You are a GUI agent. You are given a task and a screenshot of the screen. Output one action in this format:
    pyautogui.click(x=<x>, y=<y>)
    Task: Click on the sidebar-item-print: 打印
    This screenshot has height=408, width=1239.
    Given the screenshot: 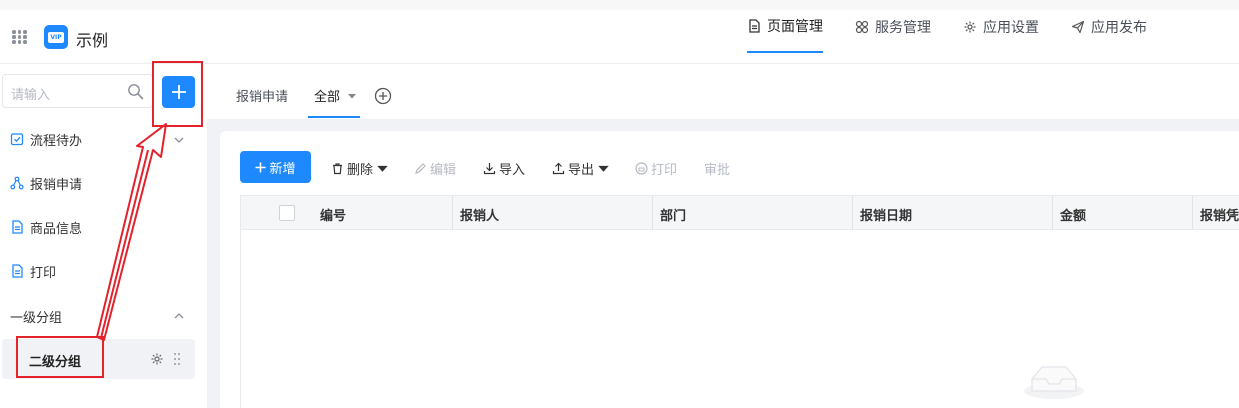 What is the action you would take?
    pyautogui.click(x=33, y=271)
    